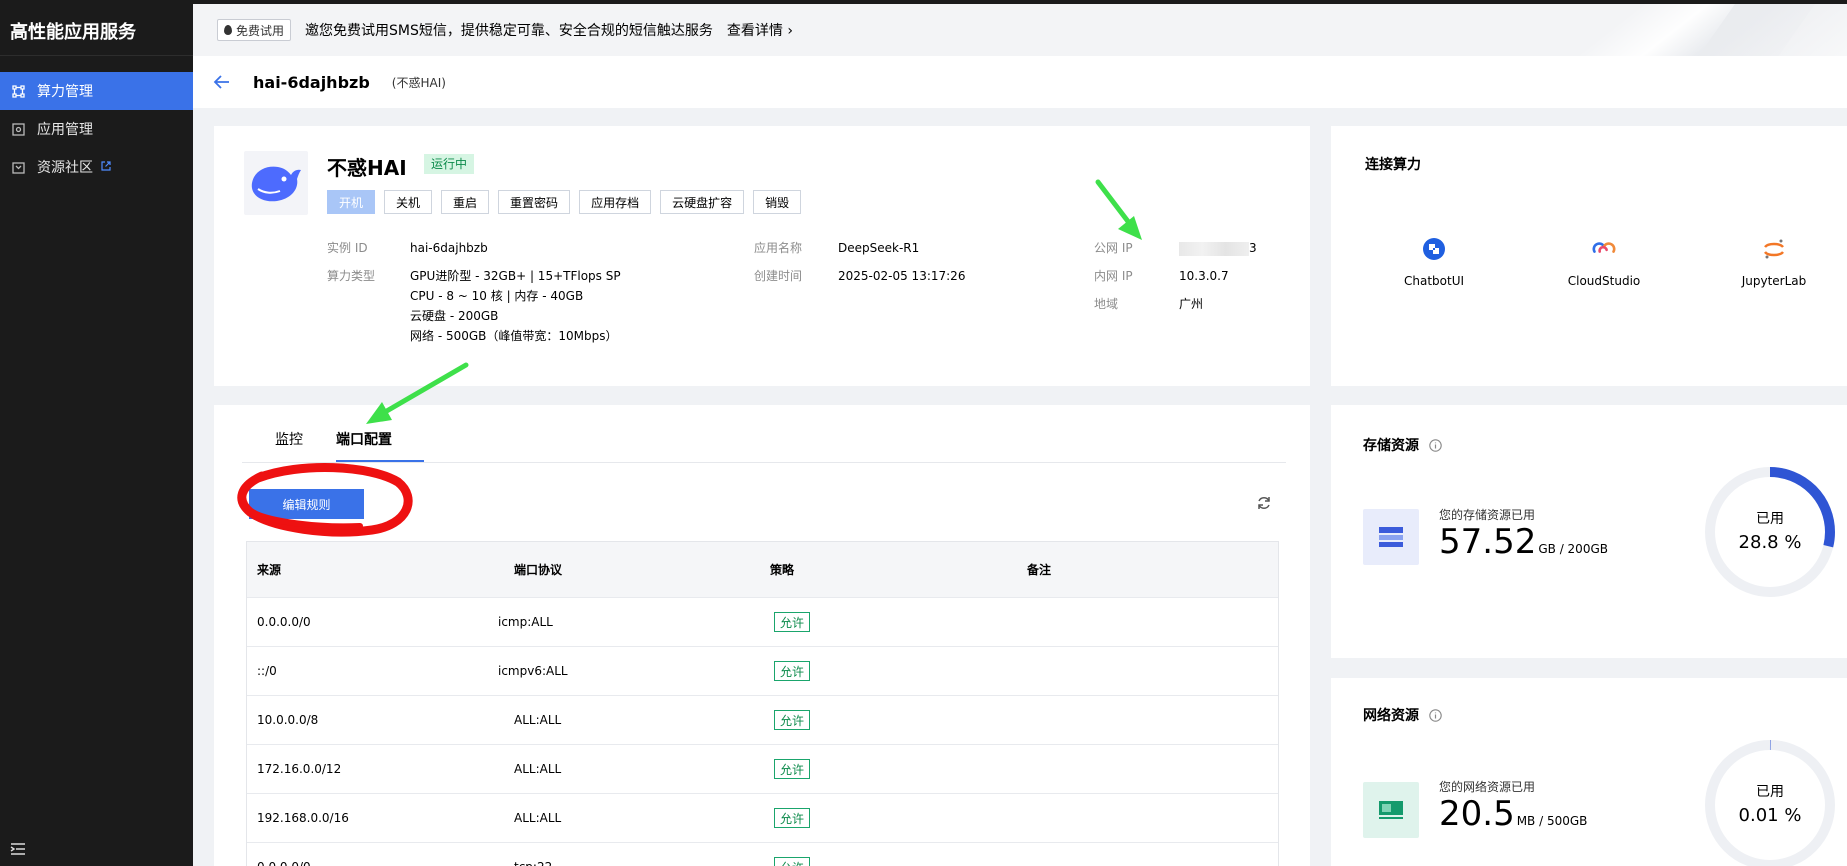 The image size is (1847, 866). Describe the element at coordinates (380, 461) in the screenshot. I see `active-tab-indicator` at that location.